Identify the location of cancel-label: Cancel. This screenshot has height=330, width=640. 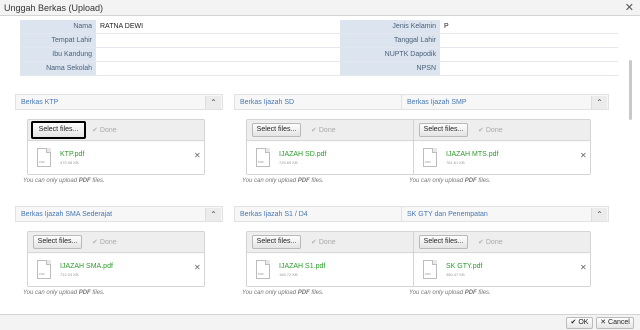
(619, 322).